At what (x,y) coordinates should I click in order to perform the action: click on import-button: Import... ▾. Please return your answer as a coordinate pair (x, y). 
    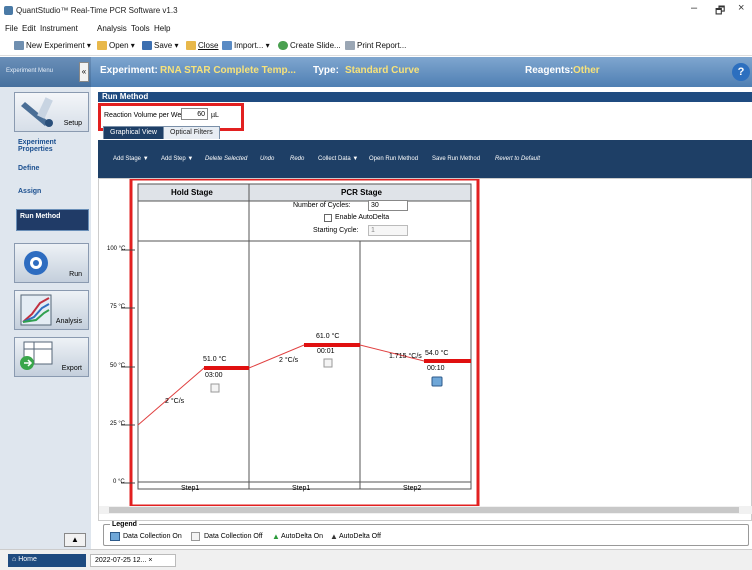
    Looking at the image, I should click on (246, 45).